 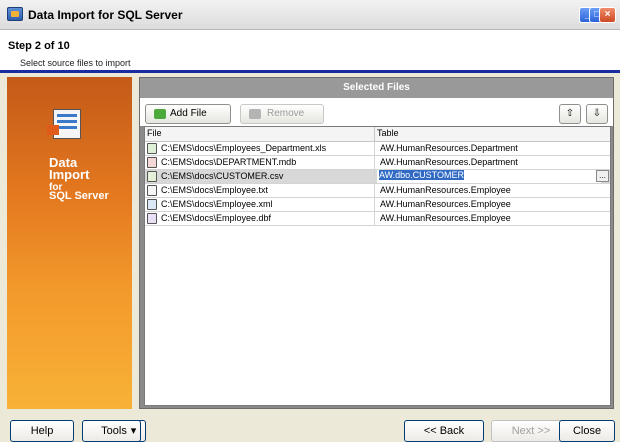 What do you see at coordinates (134, 431) in the screenshot?
I see `tools-dropdown-button: ▾` at bounding box center [134, 431].